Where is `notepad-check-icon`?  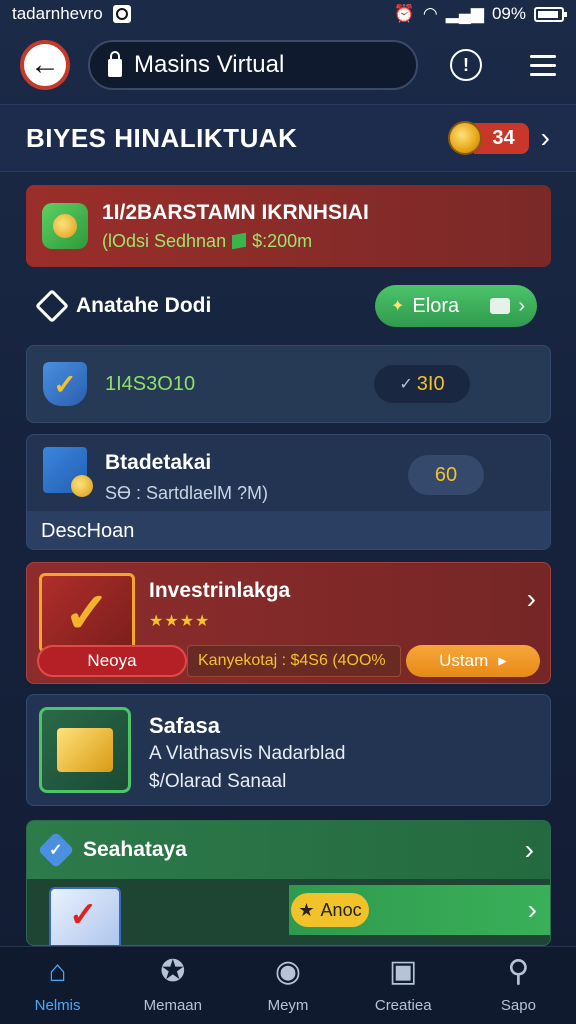 notepad-check-icon is located at coordinates (85, 916).